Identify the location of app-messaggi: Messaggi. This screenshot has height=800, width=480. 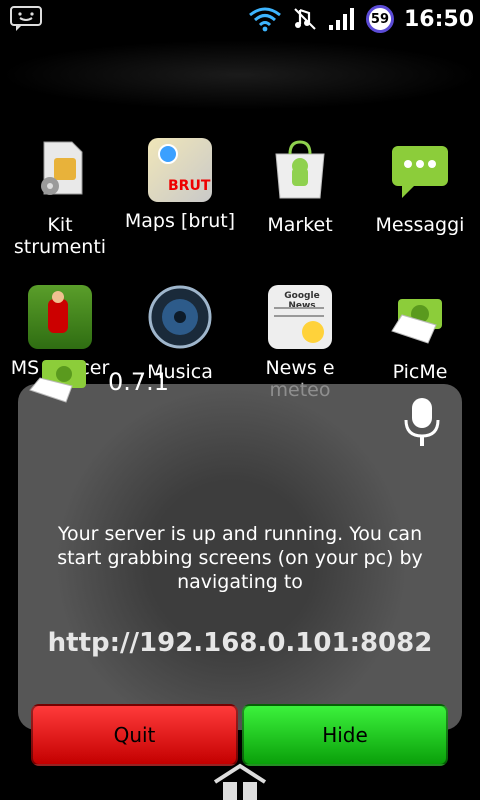
(420, 187).